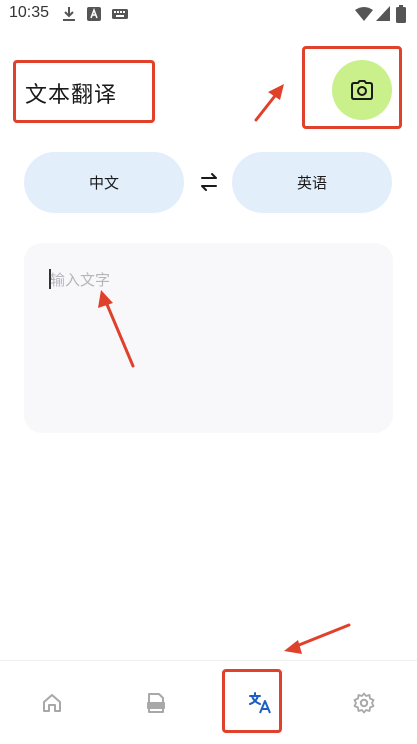 The height and width of the screenshot is (744, 417). What do you see at coordinates (29, 12) in the screenshot?
I see `status-time: 10:35` at bounding box center [29, 12].